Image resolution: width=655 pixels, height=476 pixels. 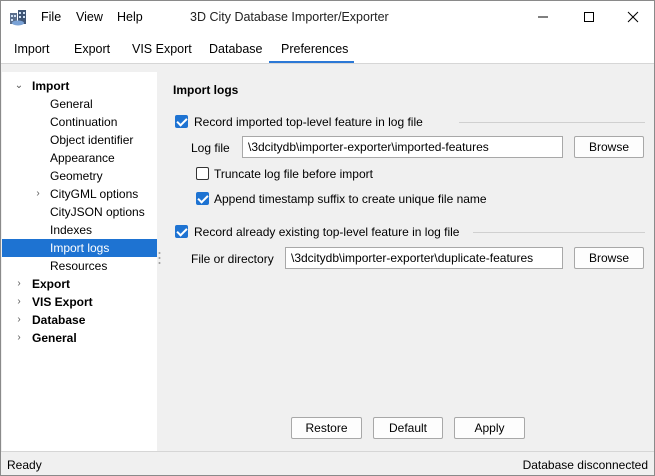 I want to click on active-tab-indicator, so click(x=311, y=62).